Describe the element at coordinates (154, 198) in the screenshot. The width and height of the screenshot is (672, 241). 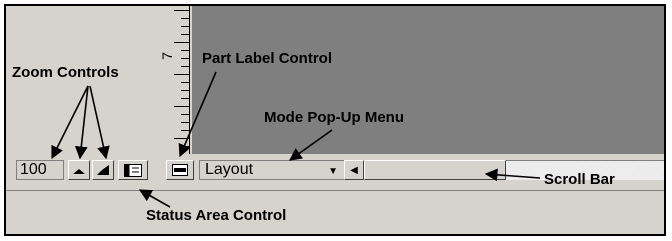
I see `status-area-arrow` at that location.